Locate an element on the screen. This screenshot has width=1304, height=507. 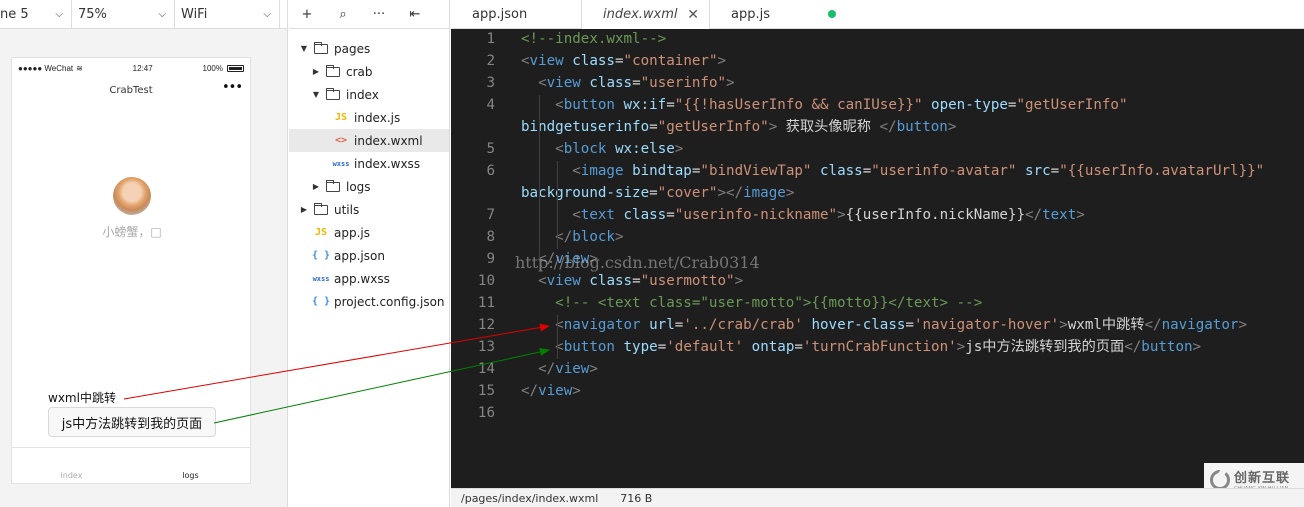
unsaved-dot-icon is located at coordinates (832, 14).